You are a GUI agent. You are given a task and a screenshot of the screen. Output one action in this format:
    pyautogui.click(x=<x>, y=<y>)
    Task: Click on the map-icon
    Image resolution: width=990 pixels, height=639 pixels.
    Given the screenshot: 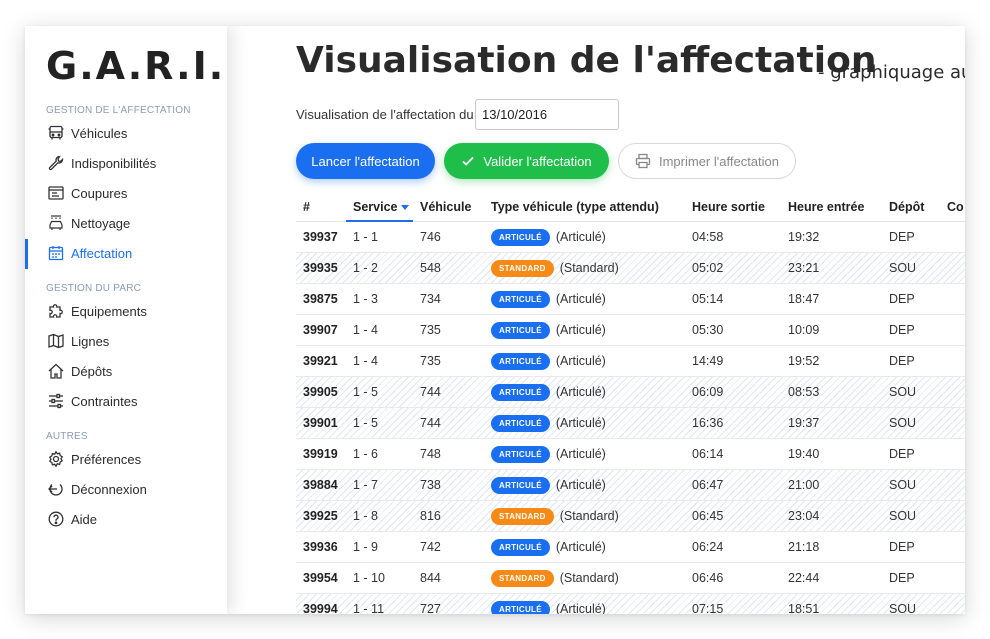 What is the action you would take?
    pyautogui.click(x=56, y=341)
    